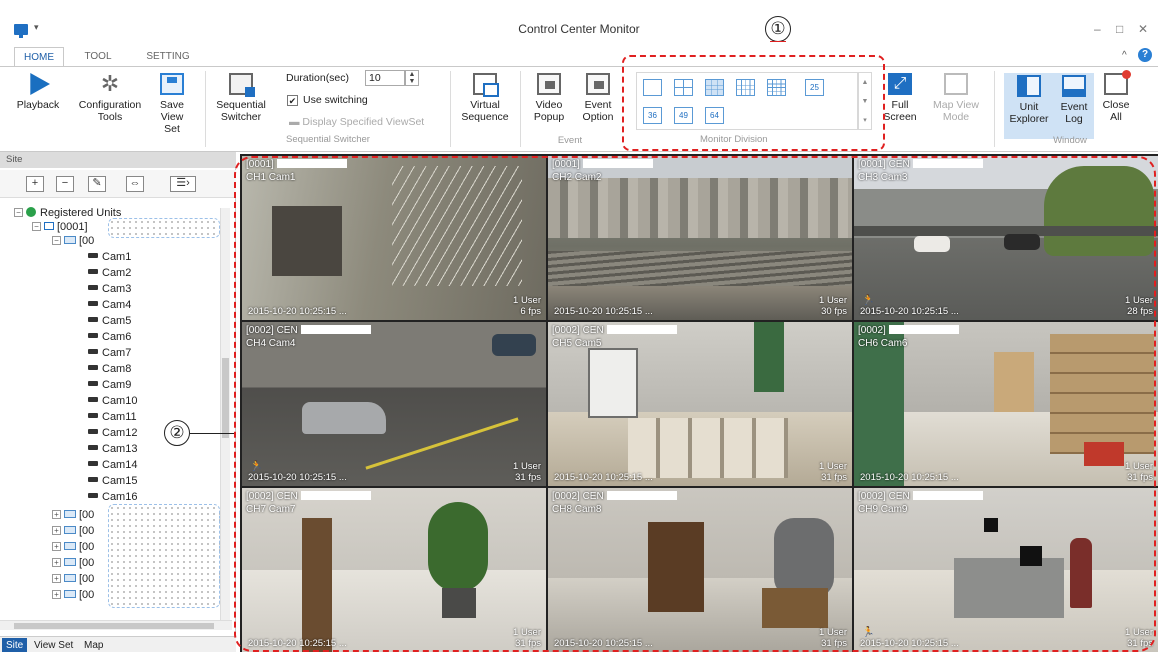 Image resolution: width=1158 pixels, height=652 pixels. I want to click on group-icon, so click(70, 578).